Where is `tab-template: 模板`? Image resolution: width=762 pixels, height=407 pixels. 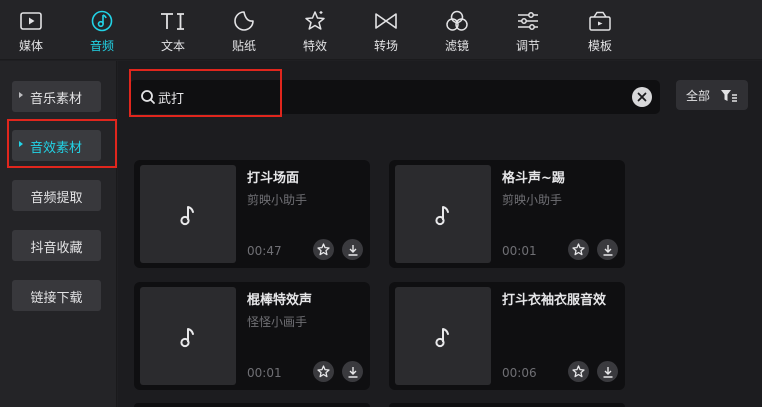
tab-template: 模板 is located at coordinates (600, 30).